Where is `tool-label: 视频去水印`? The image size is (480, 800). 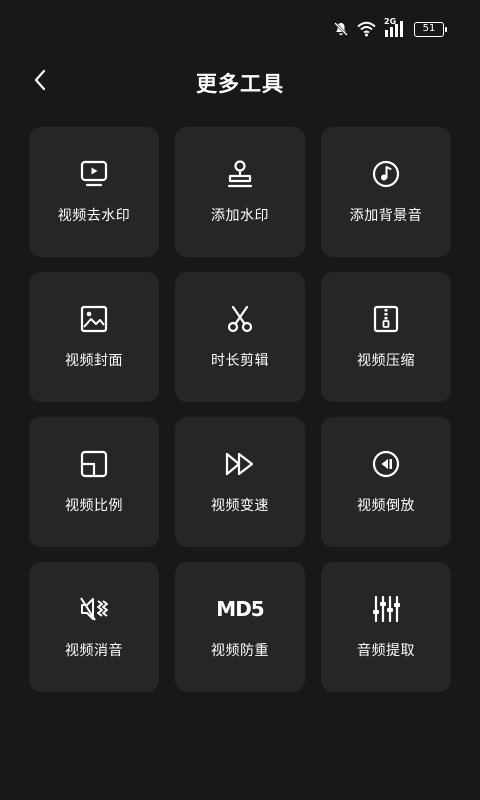 tool-label: 视频去水印 is located at coordinates (94, 216).